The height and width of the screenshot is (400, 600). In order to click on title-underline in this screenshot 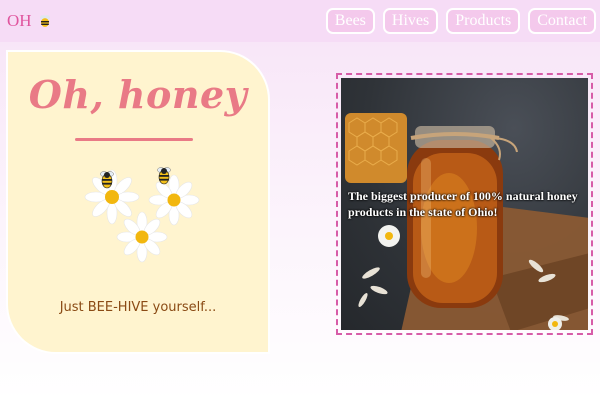, I will do `click(134, 139)`.